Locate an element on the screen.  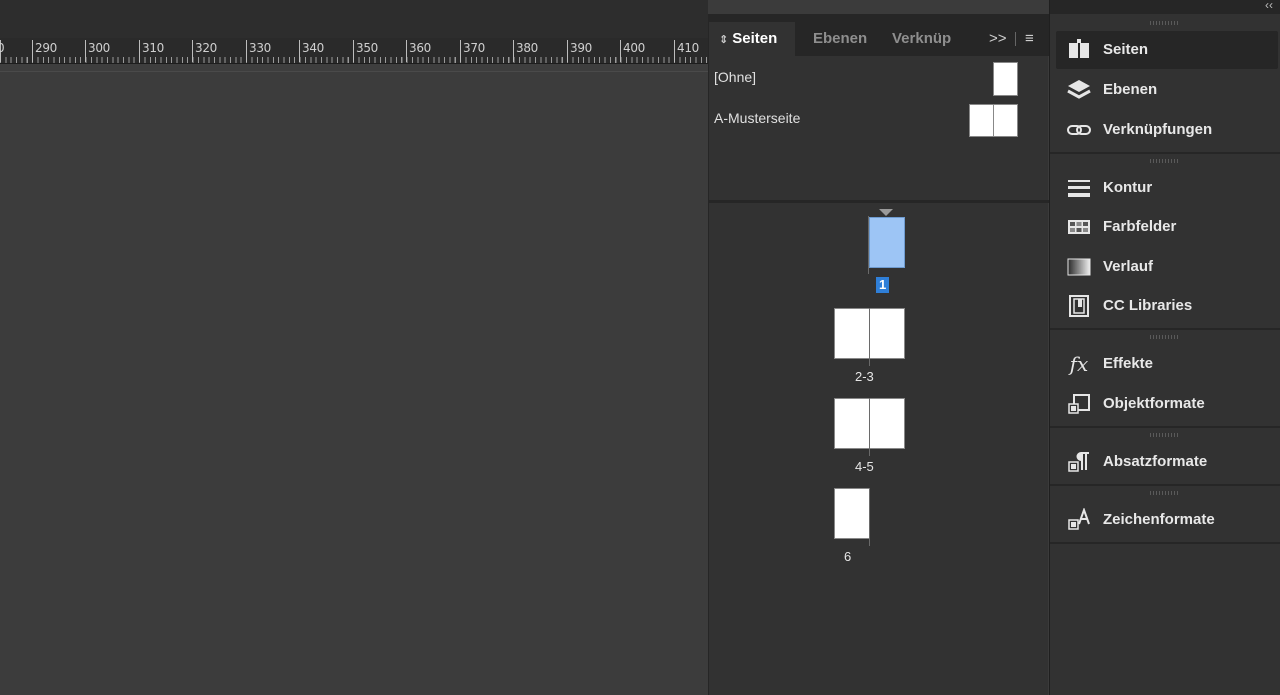
dock-item-objektformate: Objektformate is located at coordinates (1167, 404).